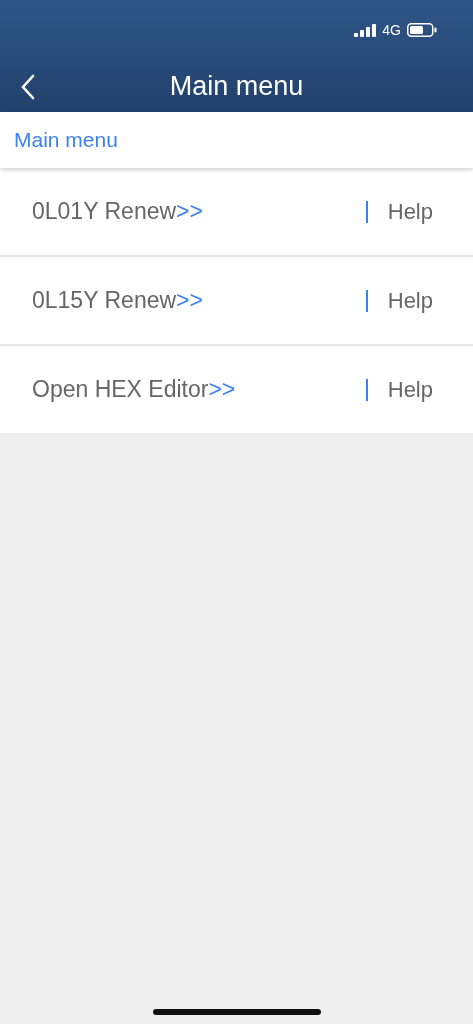 The width and height of the screenshot is (473, 1024). I want to click on network-type: 4G, so click(391, 30).